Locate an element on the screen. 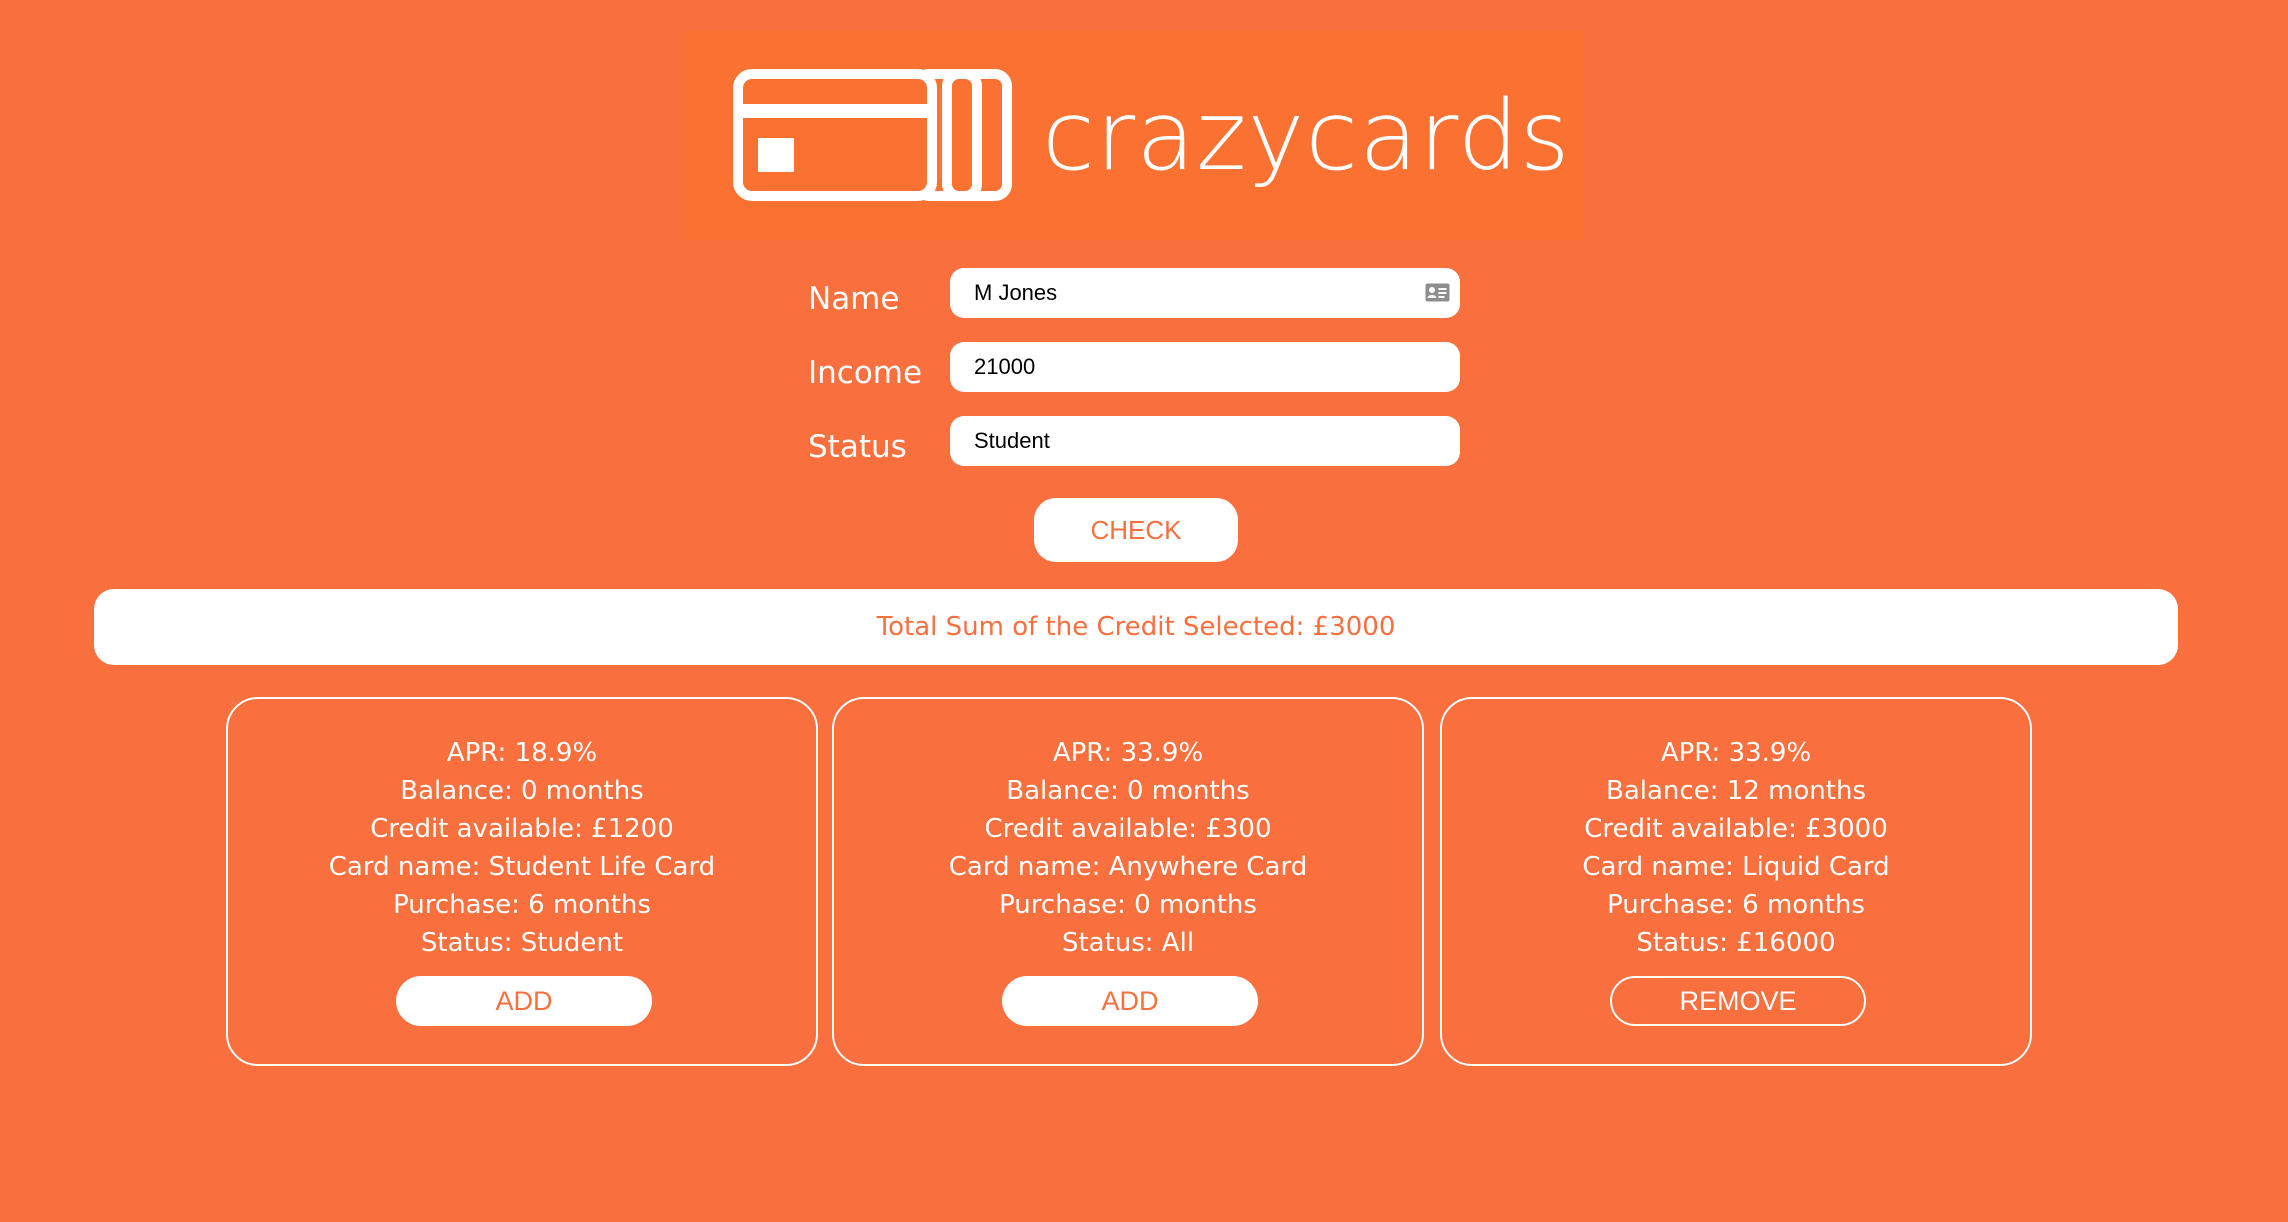 This screenshot has width=2288, height=1222. card-status: Status: Student is located at coordinates (522, 943).